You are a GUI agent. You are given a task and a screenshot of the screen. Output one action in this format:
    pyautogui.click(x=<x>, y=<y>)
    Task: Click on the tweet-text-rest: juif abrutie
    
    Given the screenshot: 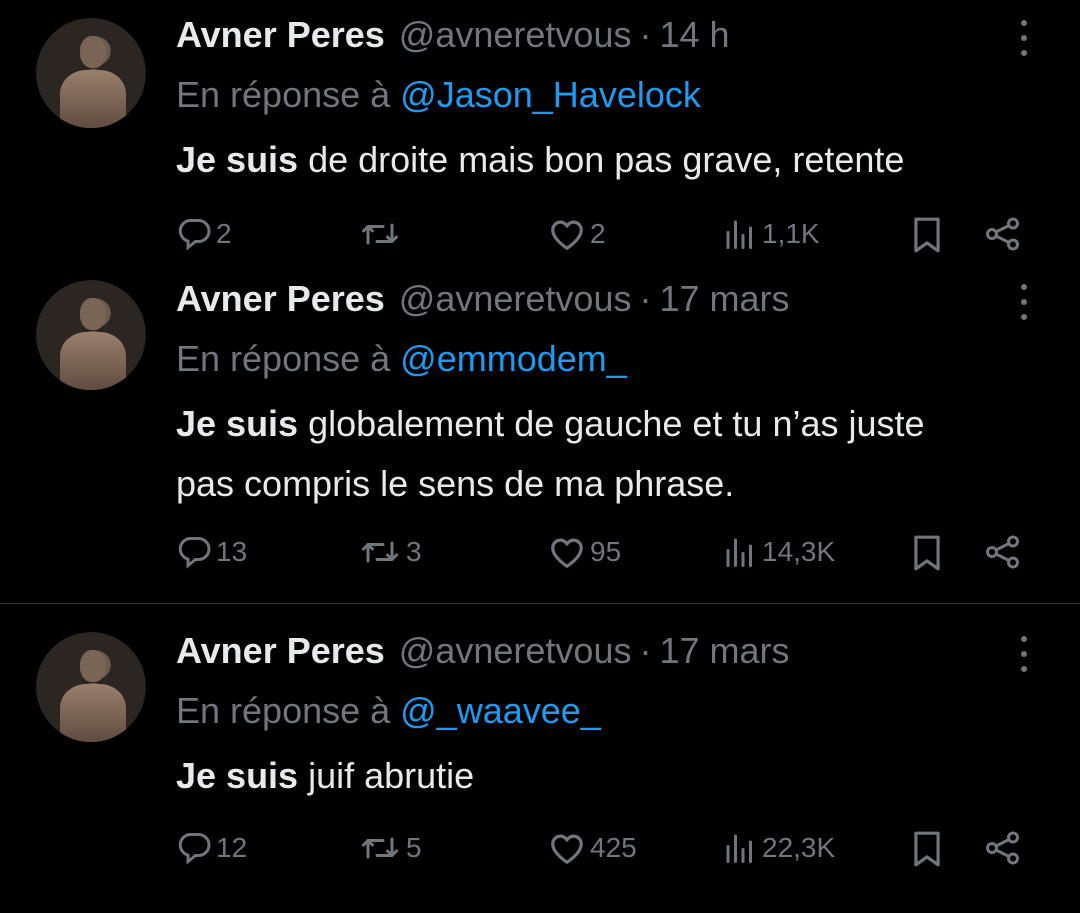 What is the action you would take?
    pyautogui.click(x=386, y=775)
    